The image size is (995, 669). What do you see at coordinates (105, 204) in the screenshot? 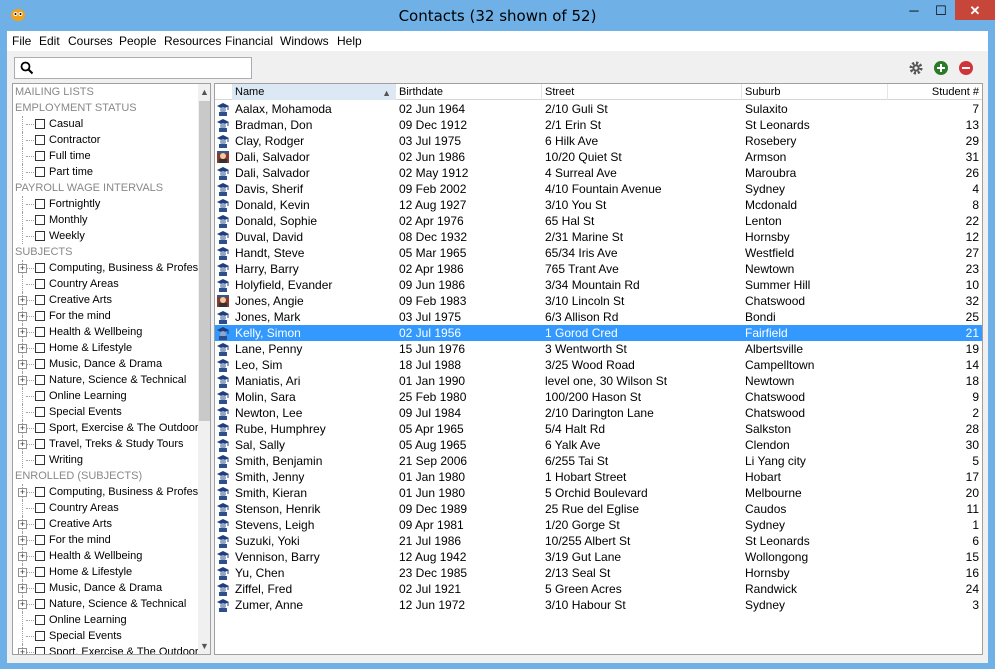
I see `sidebar-item: Fortnightly` at bounding box center [105, 204].